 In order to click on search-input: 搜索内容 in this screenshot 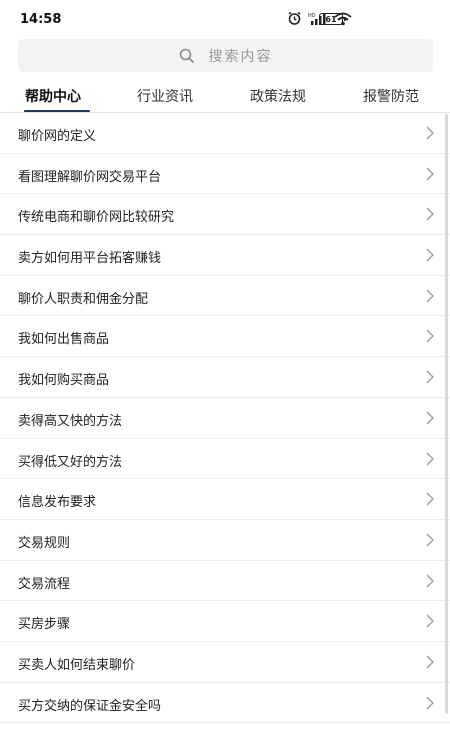, I will do `click(225, 55)`.